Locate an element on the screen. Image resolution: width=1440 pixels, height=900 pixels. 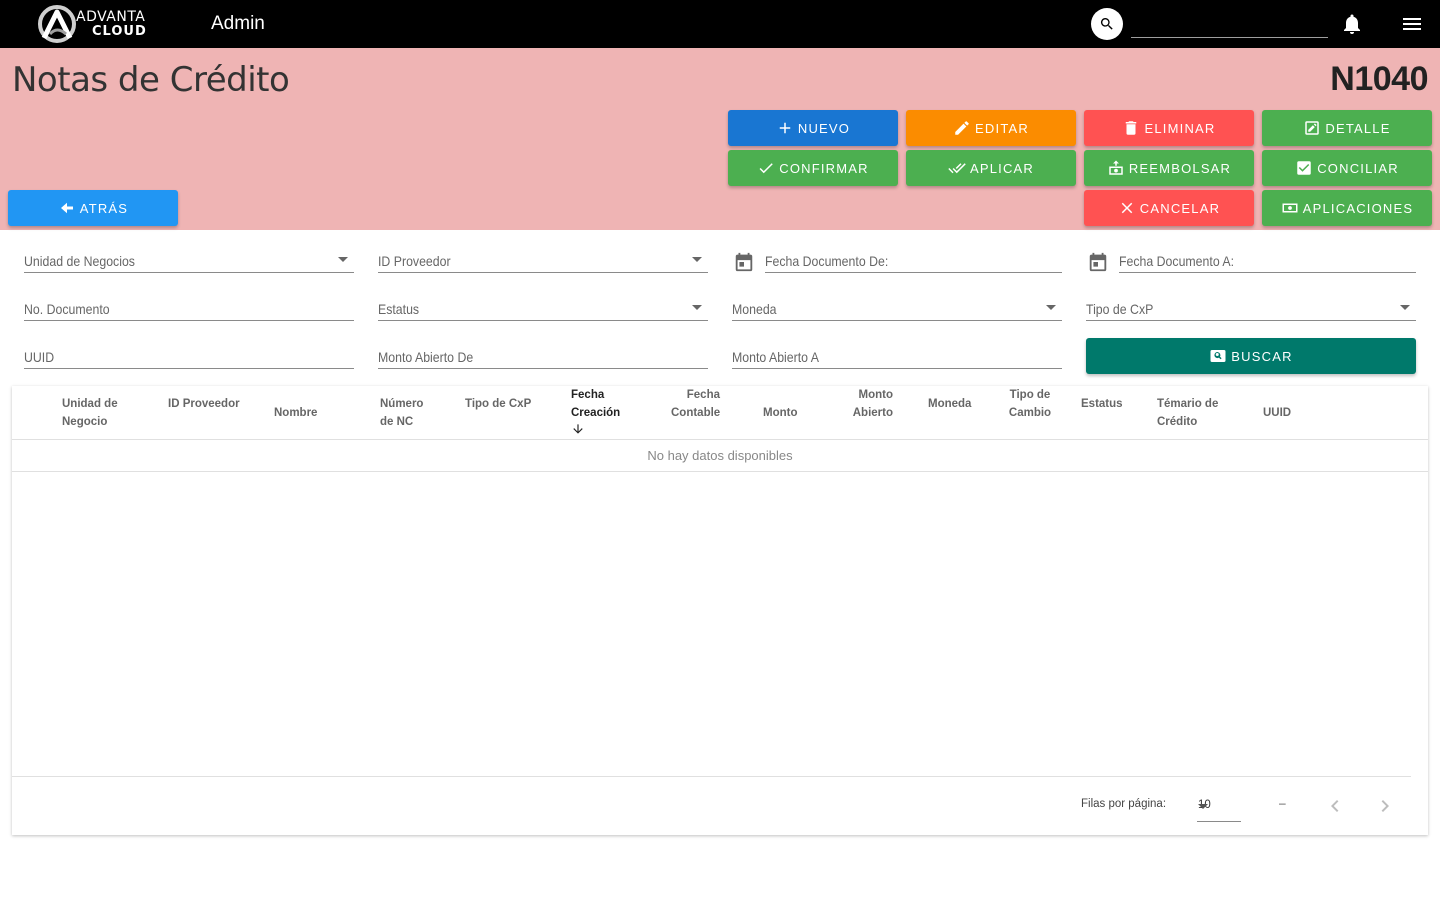
no-documento-label: No. Documento is located at coordinates (67, 309).